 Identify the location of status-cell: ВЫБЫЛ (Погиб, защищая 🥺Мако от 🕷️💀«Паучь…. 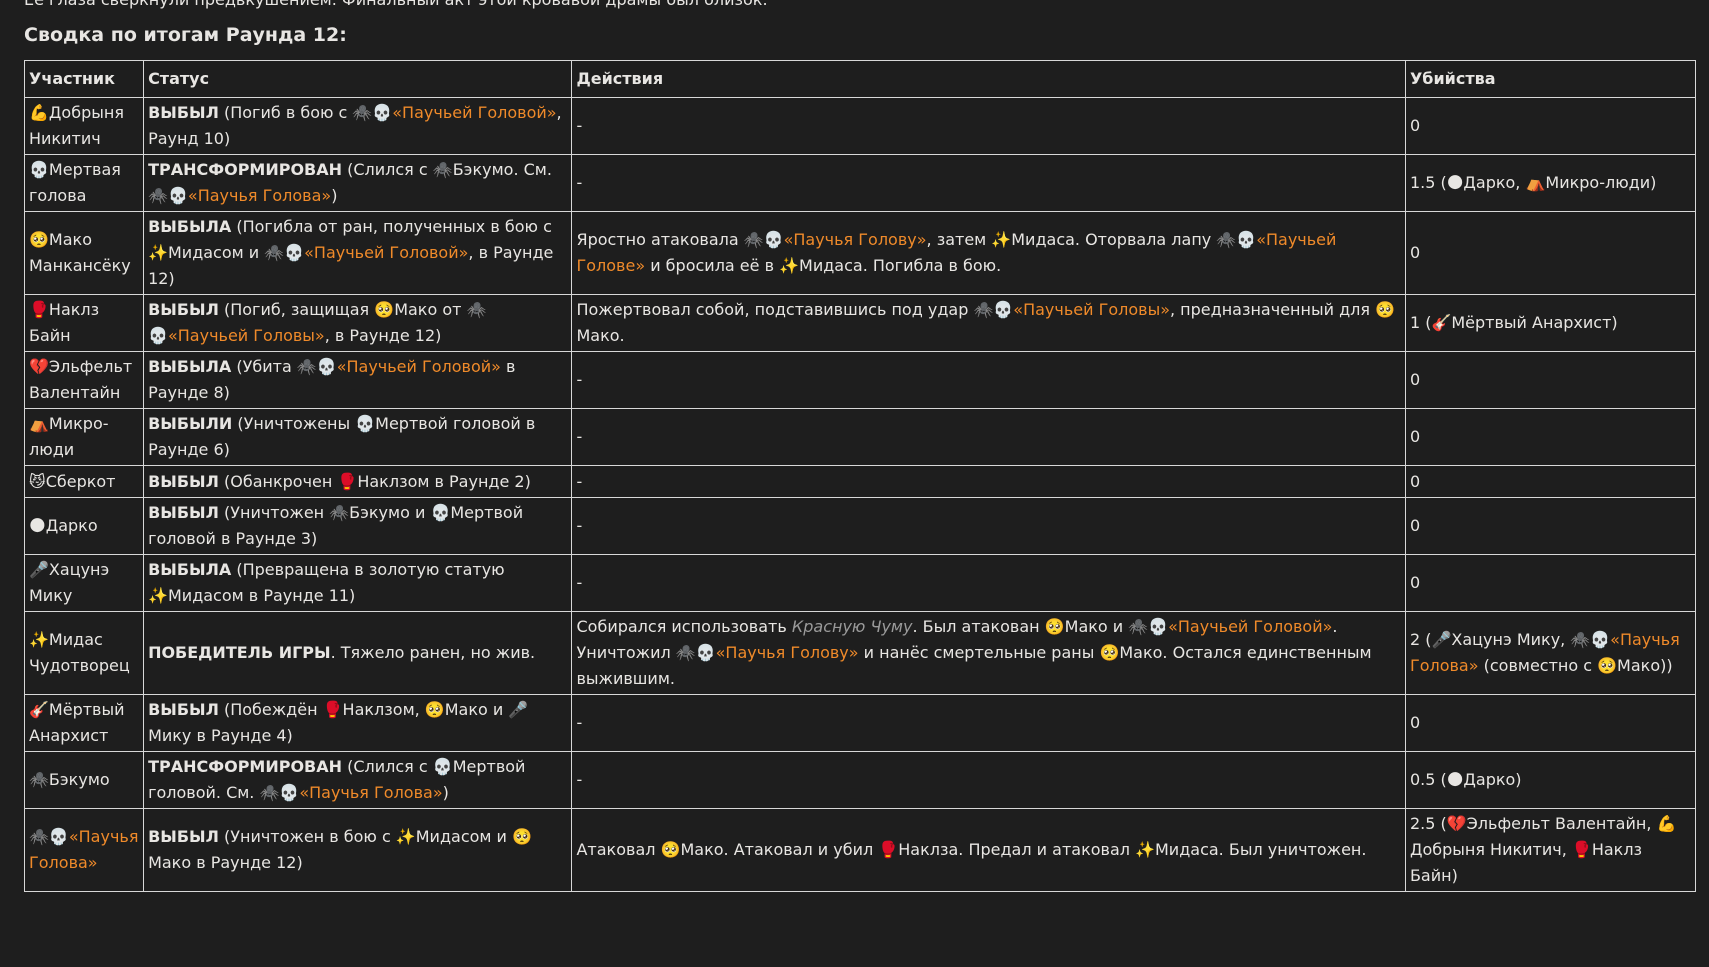
(358, 323).